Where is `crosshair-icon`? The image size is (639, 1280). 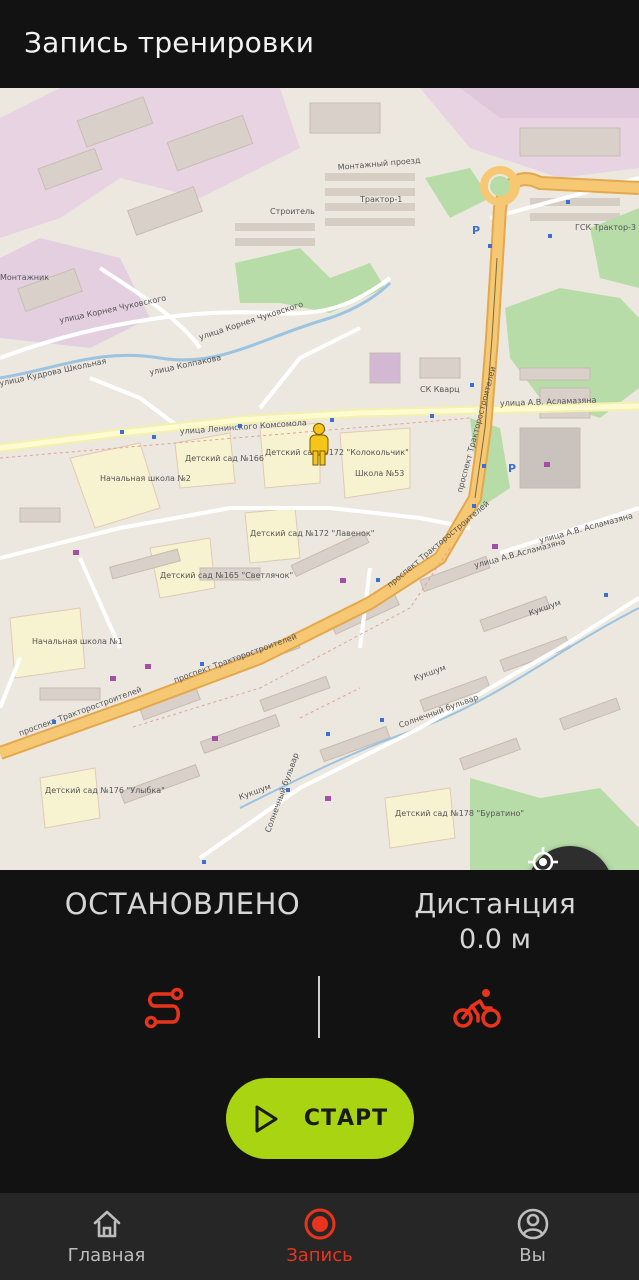
crosshair-icon is located at coordinates (543, 858).